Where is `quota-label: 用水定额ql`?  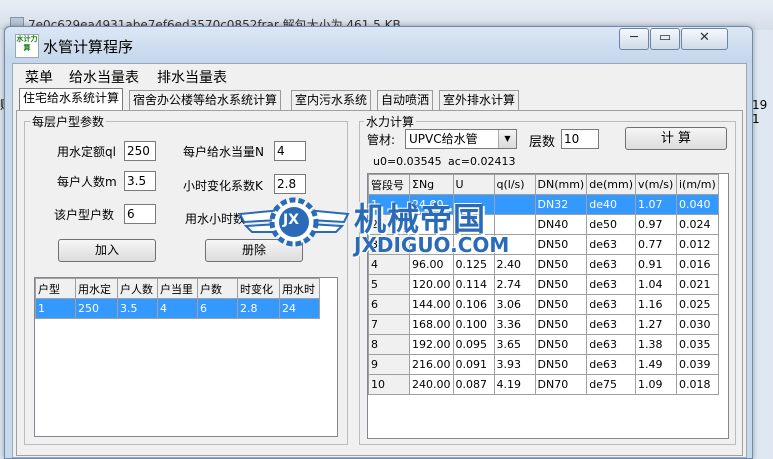 quota-label: 用水定额ql is located at coordinates (86, 152).